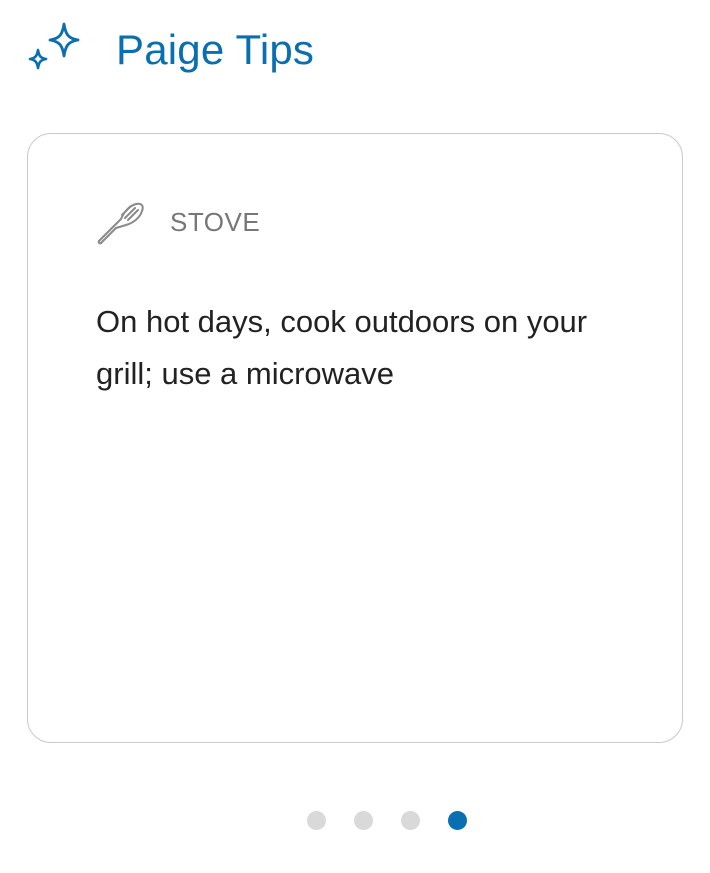 The width and height of the screenshot is (710, 873). Describe the element at coordinates (457, 820) in the screenshot. I see `pagination-dot-4-active` at that location.